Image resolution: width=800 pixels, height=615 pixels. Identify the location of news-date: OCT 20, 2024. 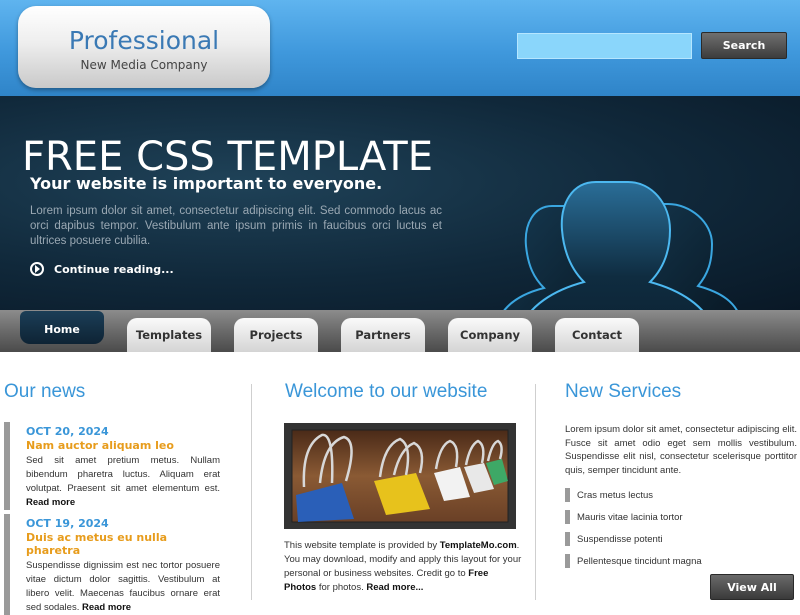
(67, 431).